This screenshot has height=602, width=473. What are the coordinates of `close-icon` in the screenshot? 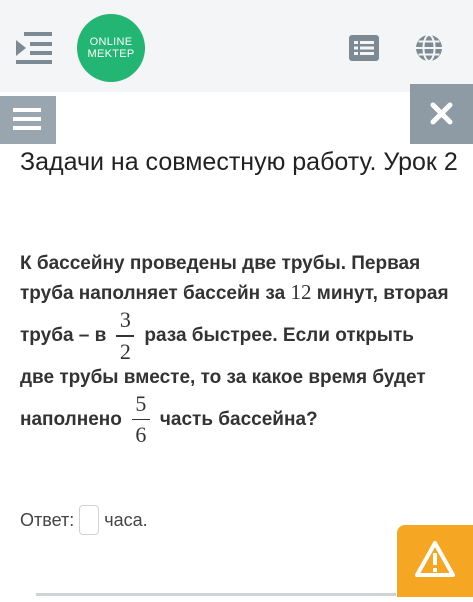 It's located at (441, 113).